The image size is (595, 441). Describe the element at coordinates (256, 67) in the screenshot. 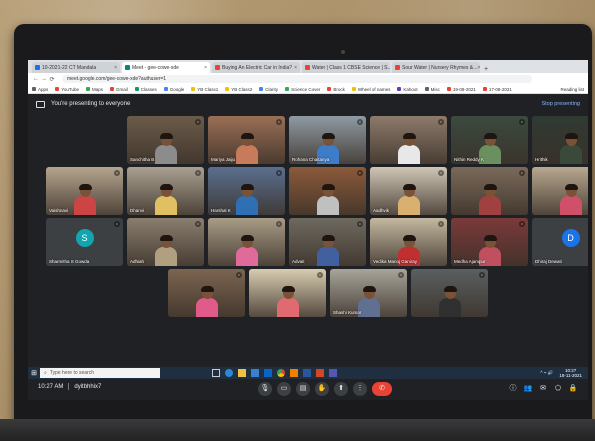

I see `browser-tab: Buying An Electric Car in India? ×` at that location.